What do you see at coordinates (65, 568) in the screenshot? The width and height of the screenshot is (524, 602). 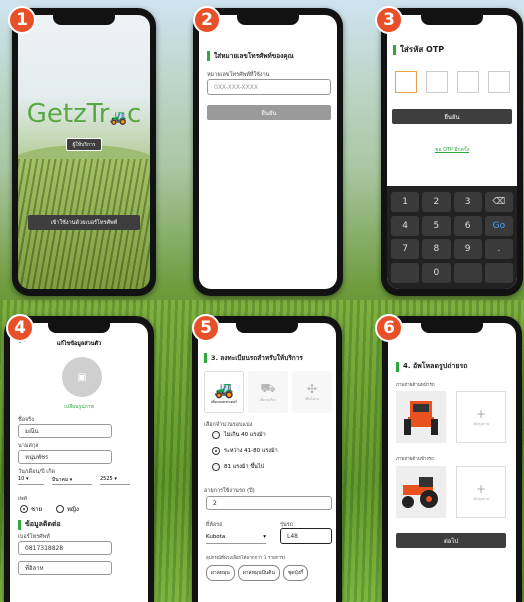 I see `address-input: ที่อิลาห` at bounding box center [65, 568].